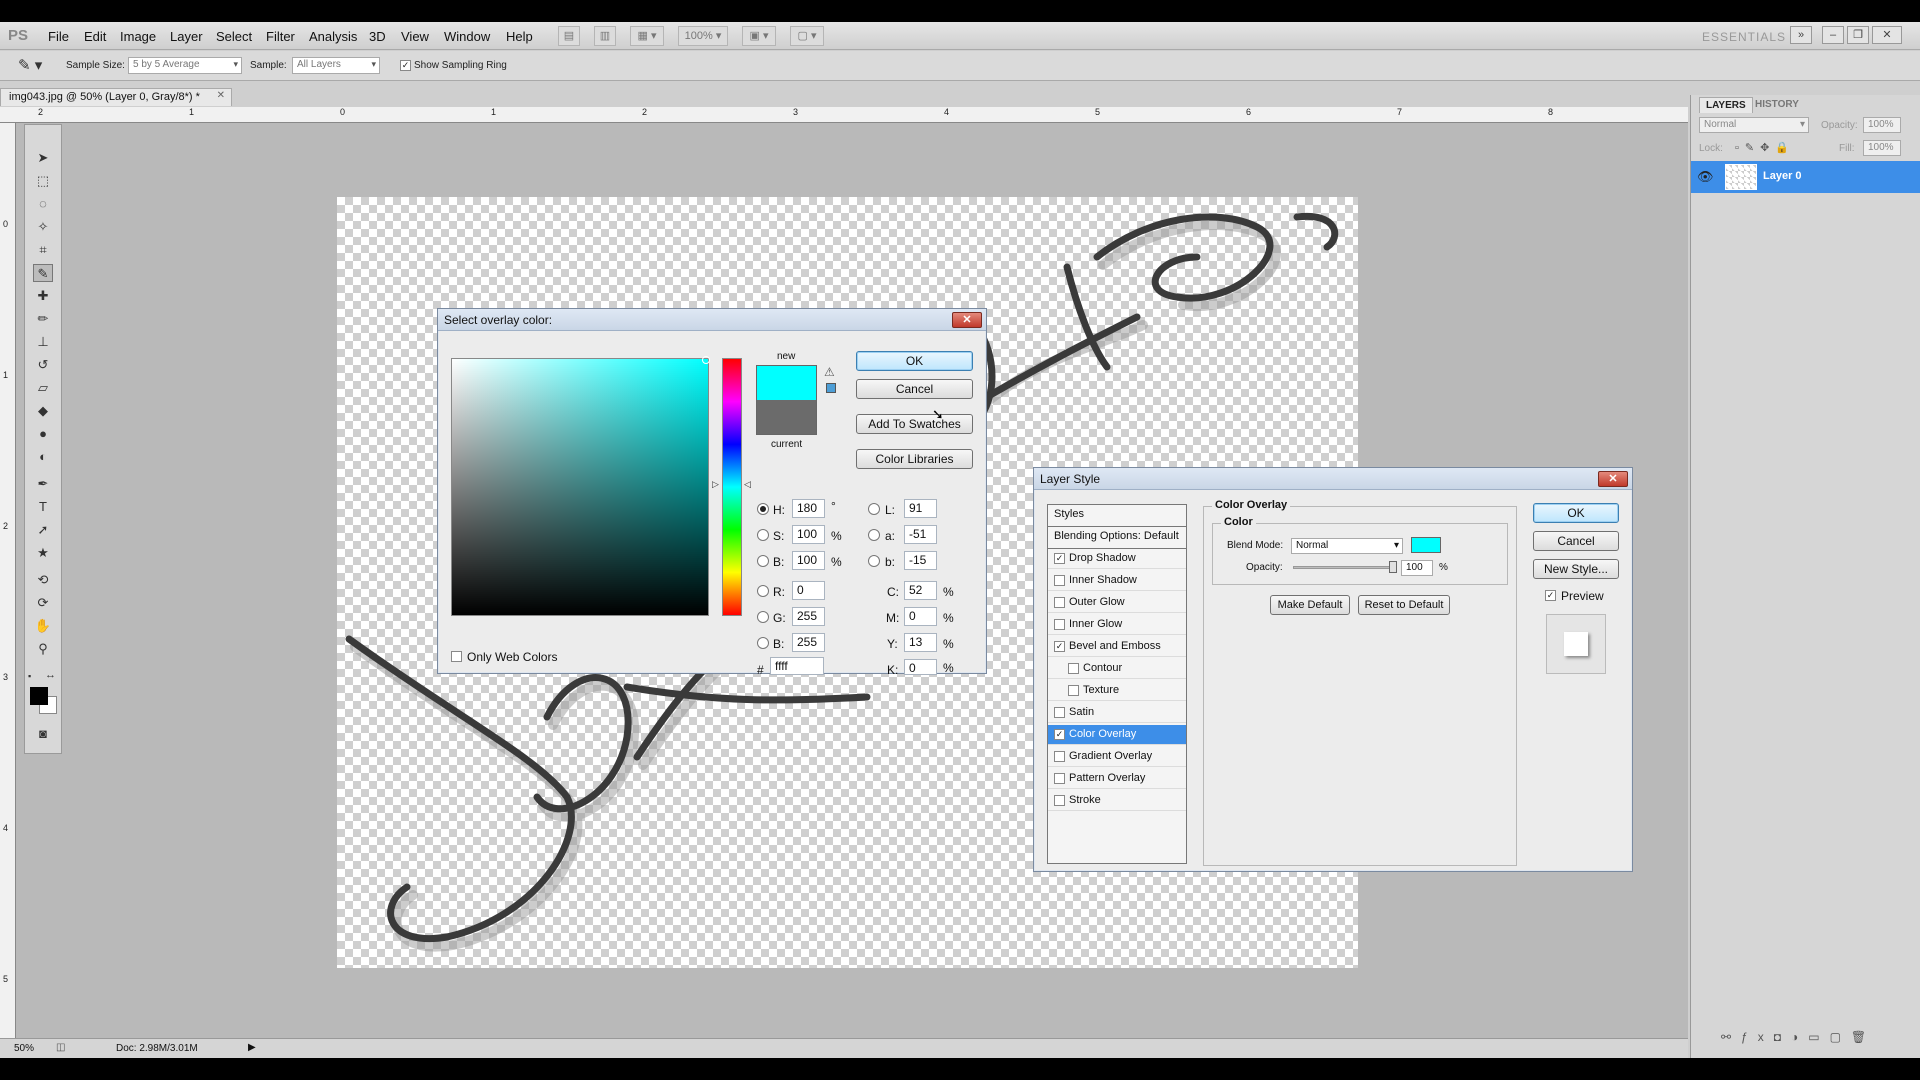 This screenshot has width=1920, height=1080. What do you see at coordinates (763, 617) in the screenshot?
I see `green-radio` at bounding box center [763, 617].